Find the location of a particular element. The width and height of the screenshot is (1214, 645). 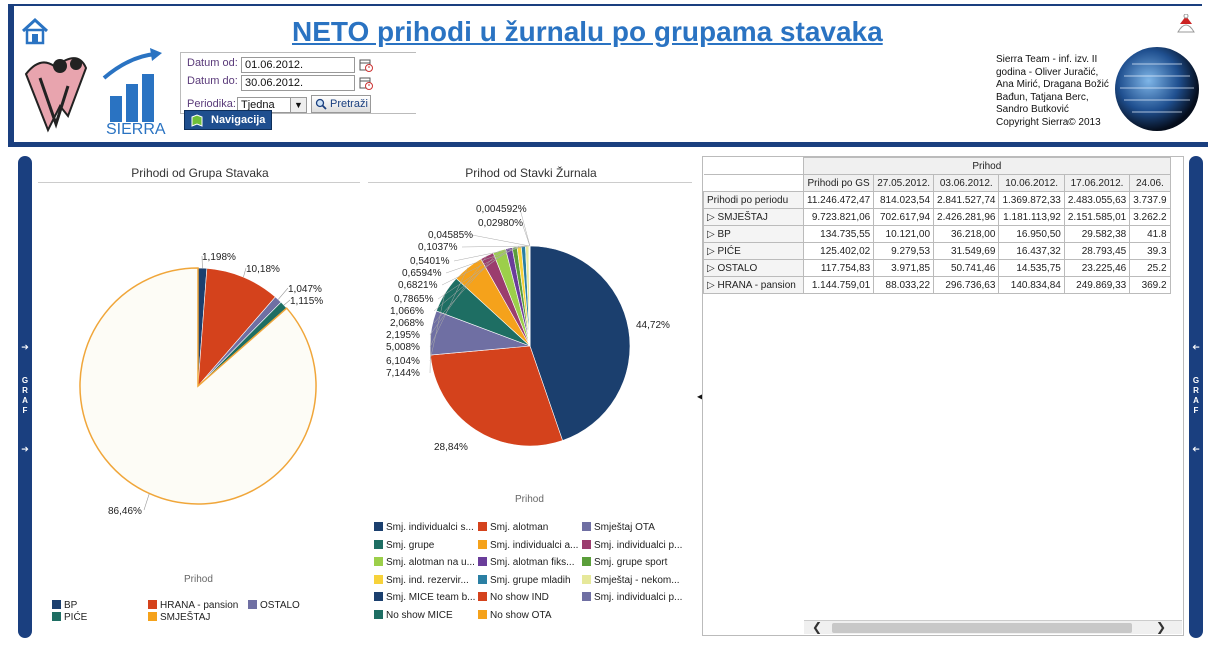

right-graph-sidebar: ➔ G R A F ➔ is located at coordinates (1196, 397).